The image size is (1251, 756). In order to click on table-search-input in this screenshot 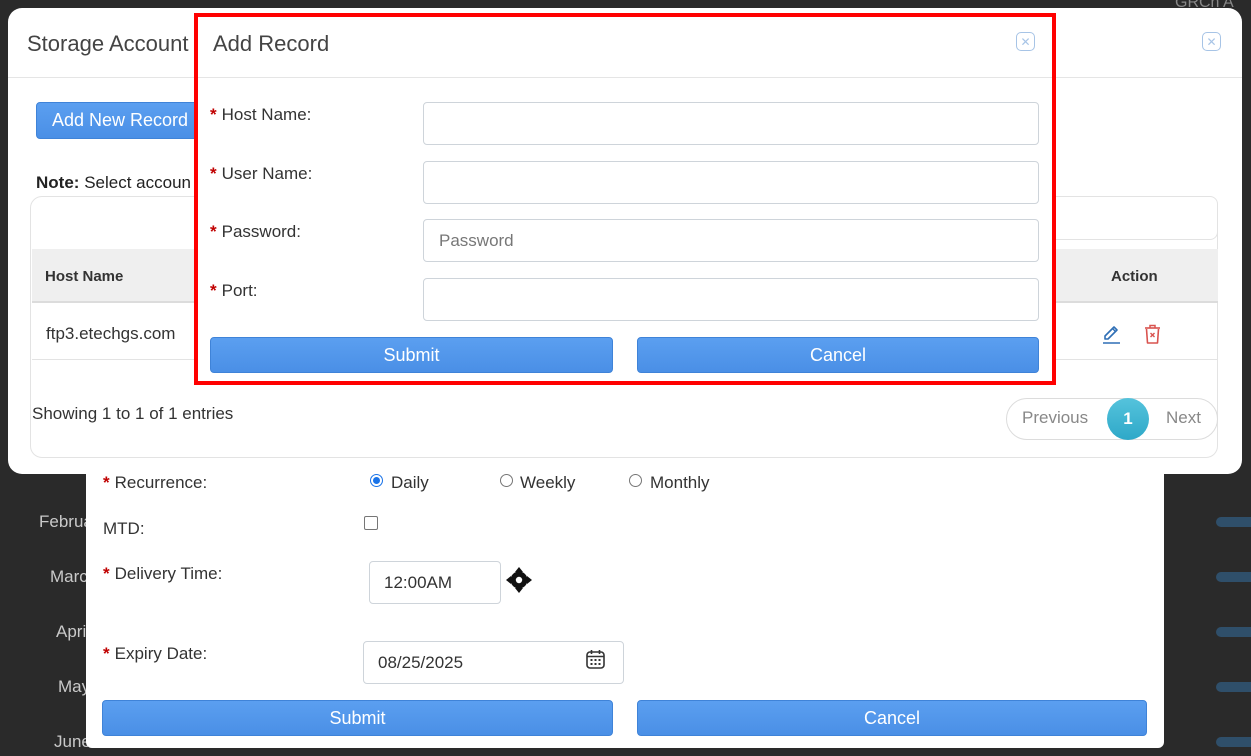, I will do `click(1133, 218)`.